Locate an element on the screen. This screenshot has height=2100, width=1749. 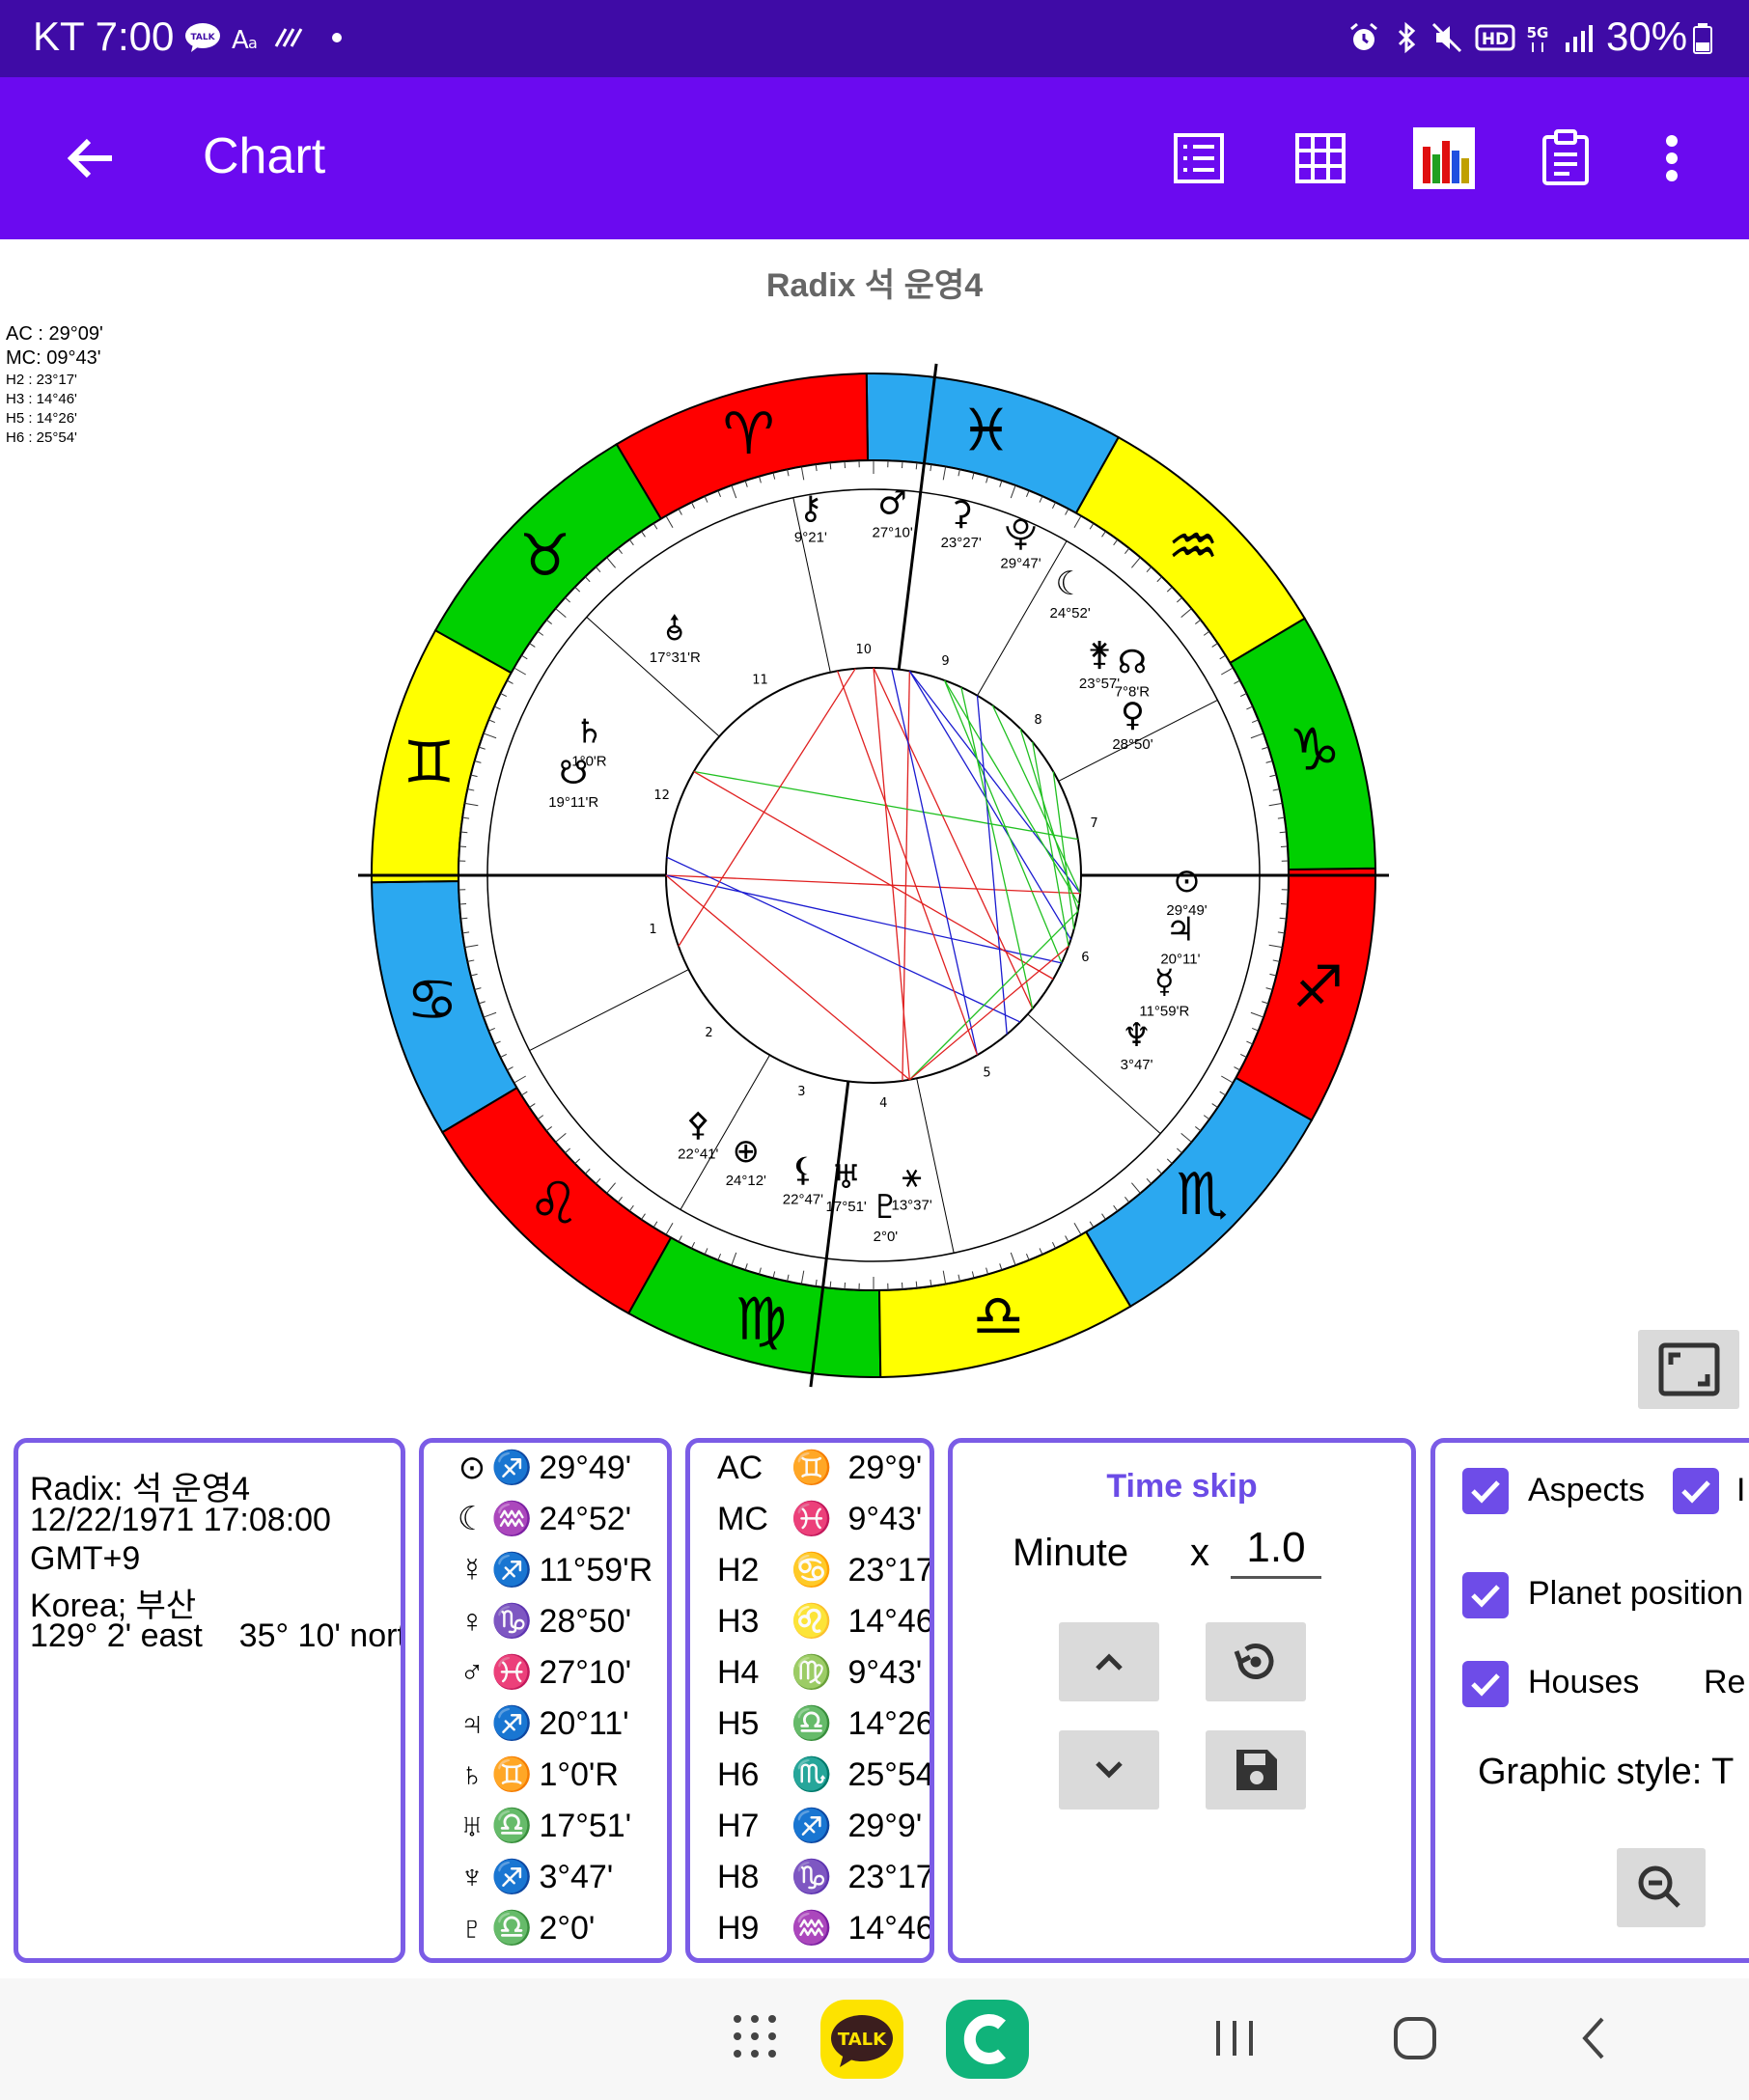
zodiac-sign-glyph: ♑ is located at coordinates (1315, 751).